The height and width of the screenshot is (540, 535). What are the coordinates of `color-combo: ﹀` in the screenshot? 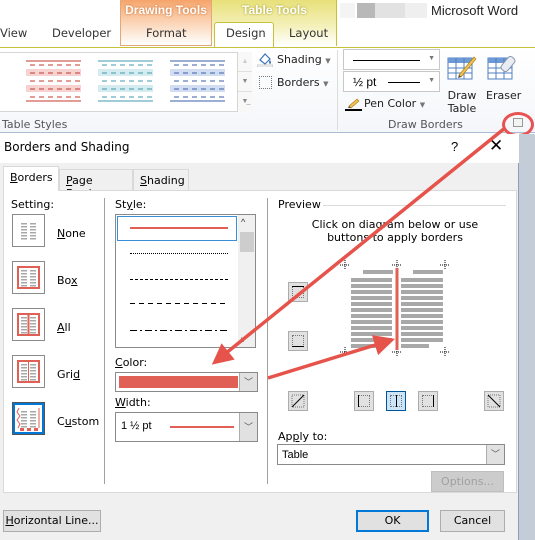 It's located at (186, 382).